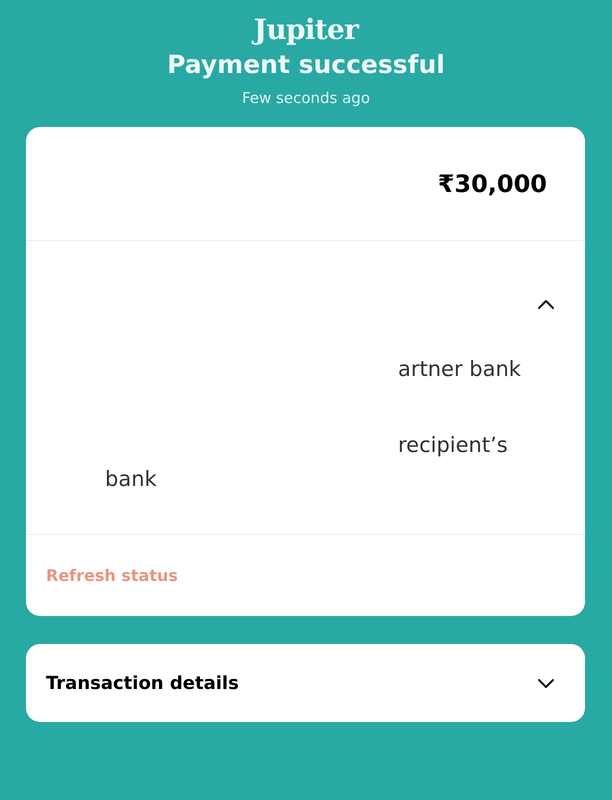  I want to click on timestamp: Few seconds ago, so click(306, 98).